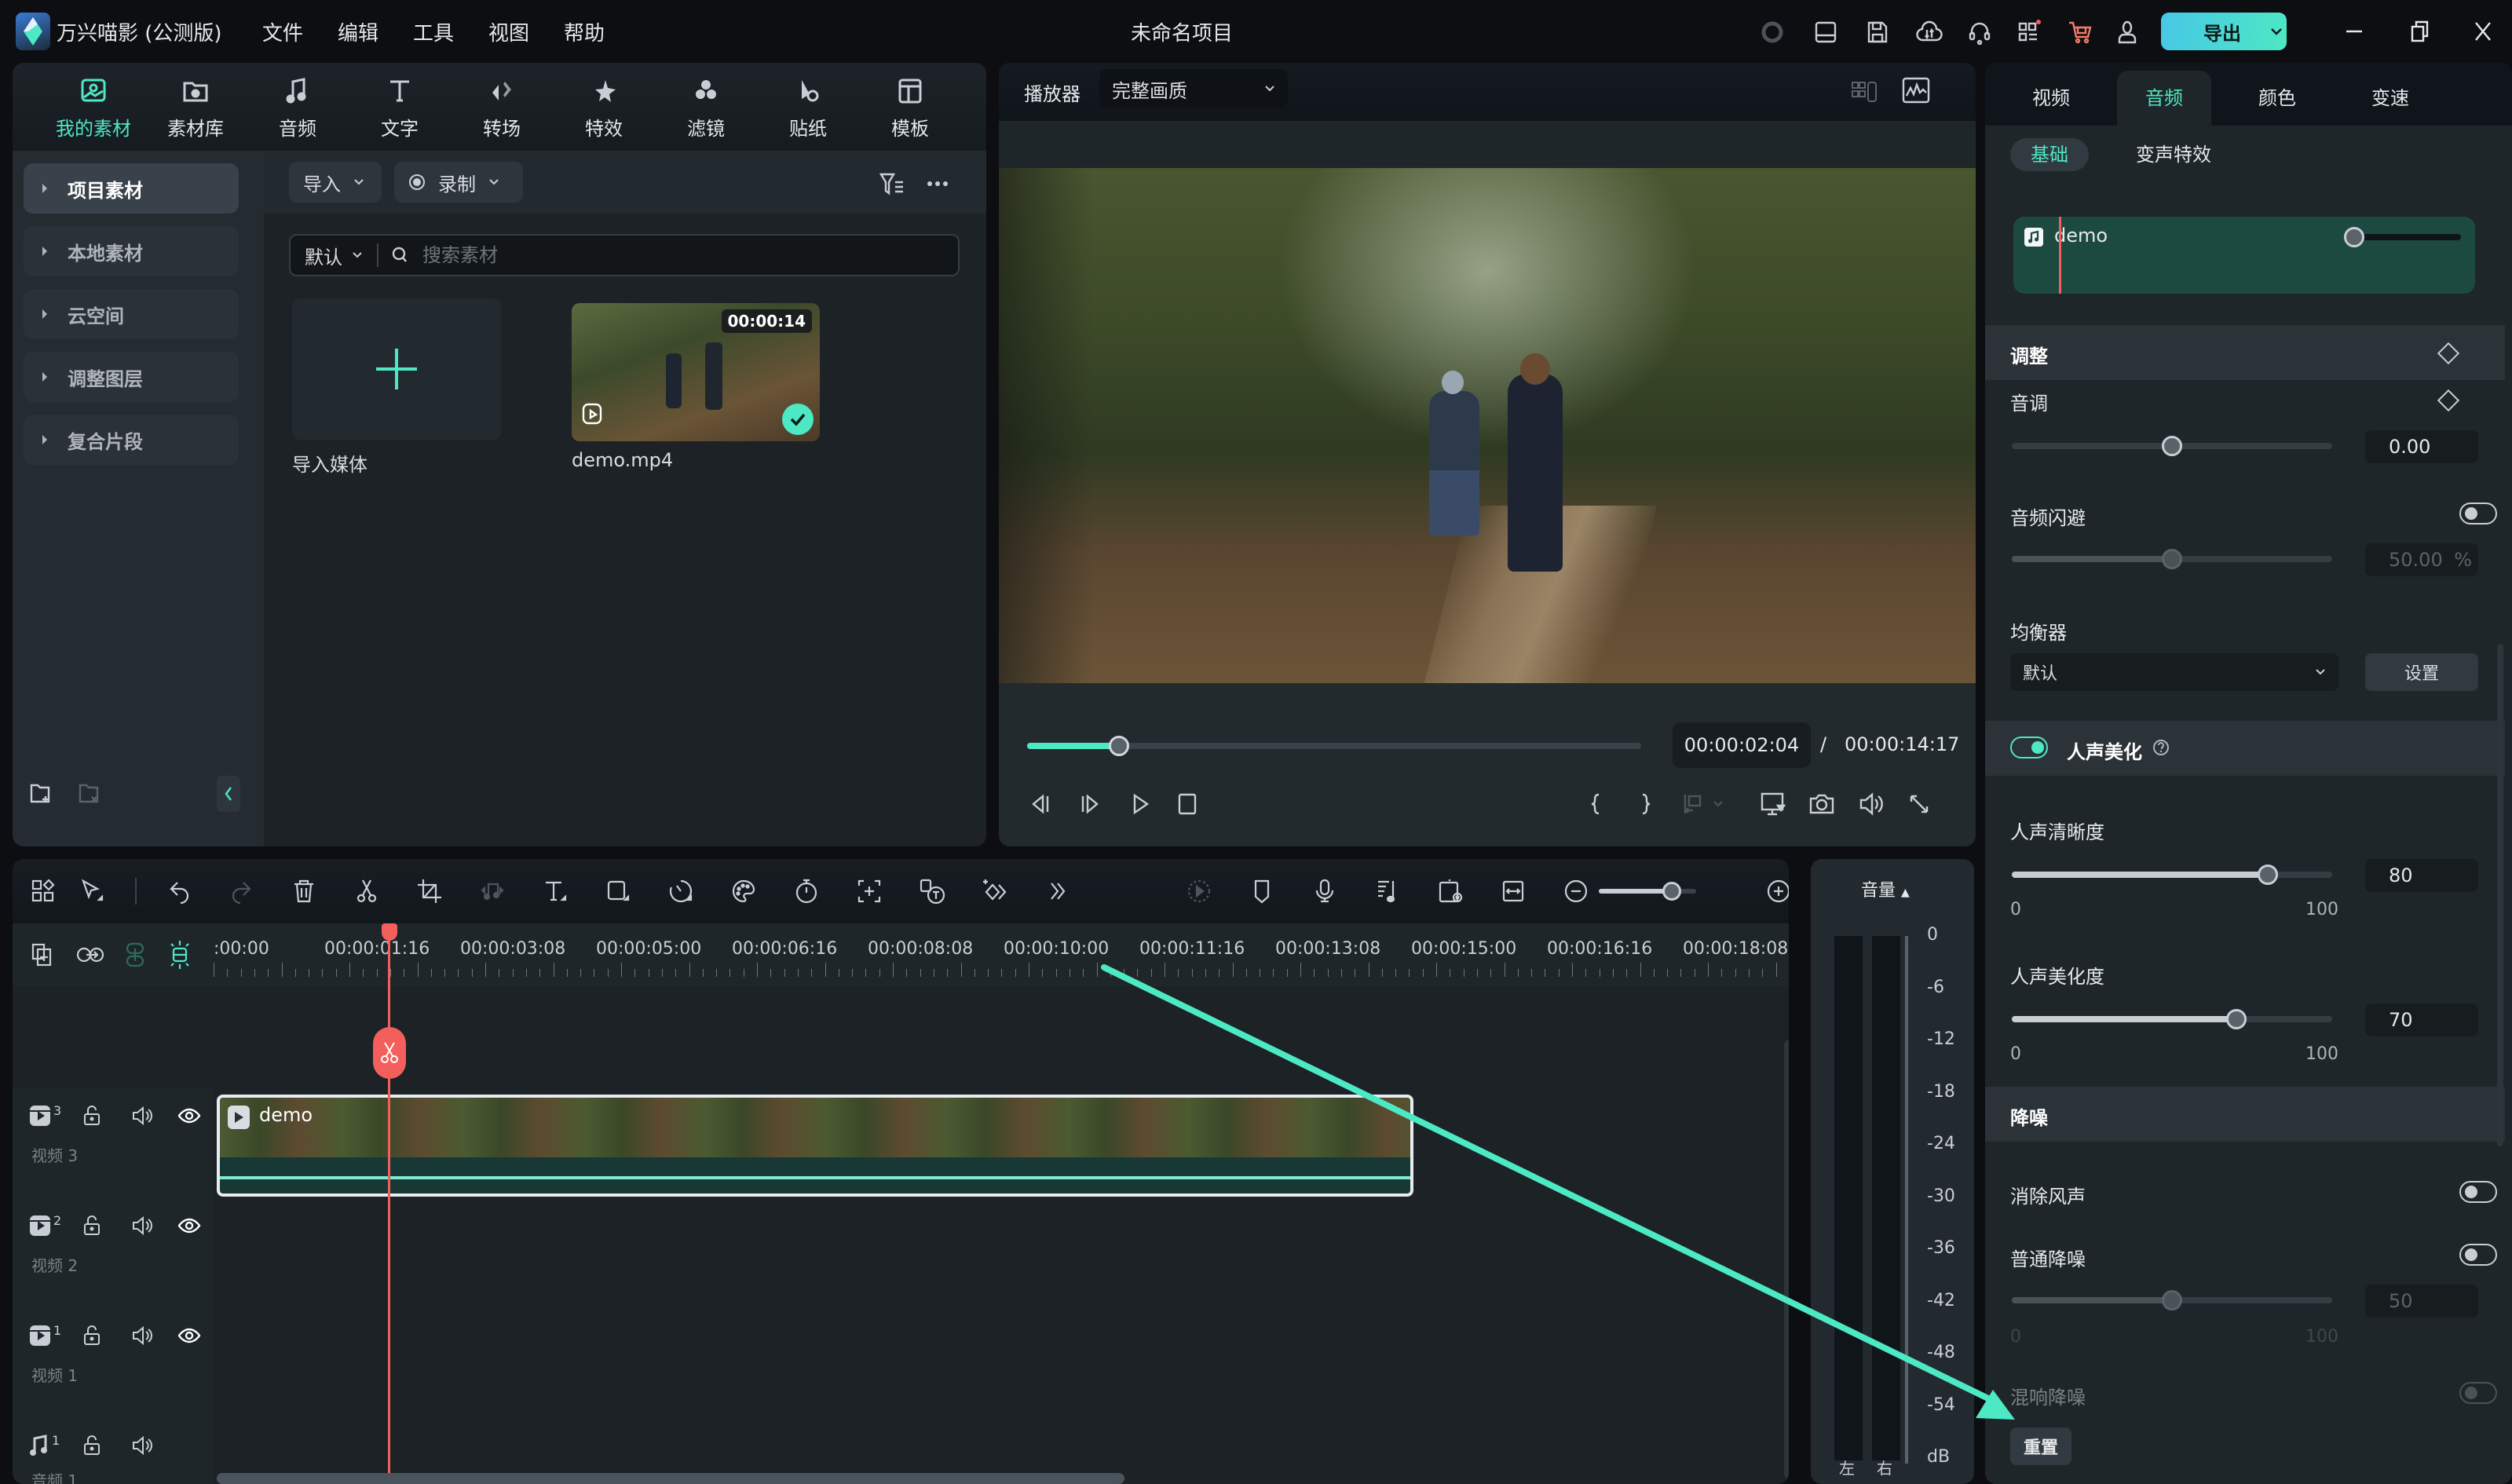 The image size is (2512, 1484). What do you see at coordinates (2172, 874) in the screenshot?
I see `clarity-slider` at bounding box center [2172, 874].